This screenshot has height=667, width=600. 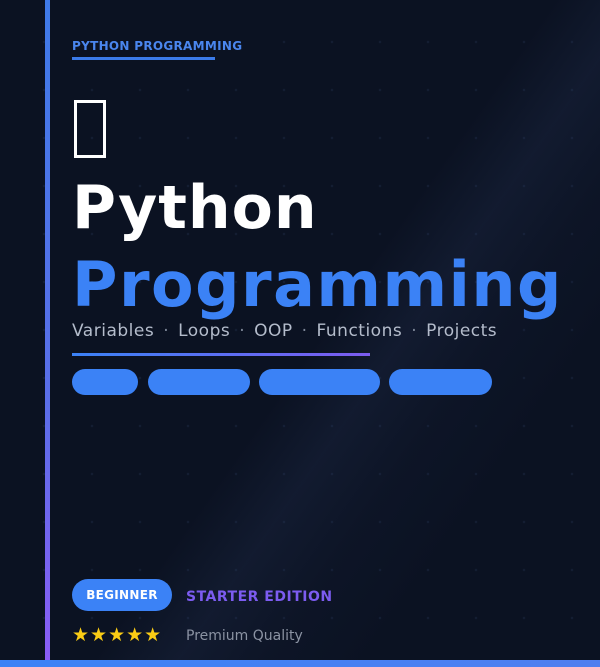 What do you see at coordinates (195, 208) in the screenshot?
I see `title-line-1: Python` at bounding box center [195, 208].